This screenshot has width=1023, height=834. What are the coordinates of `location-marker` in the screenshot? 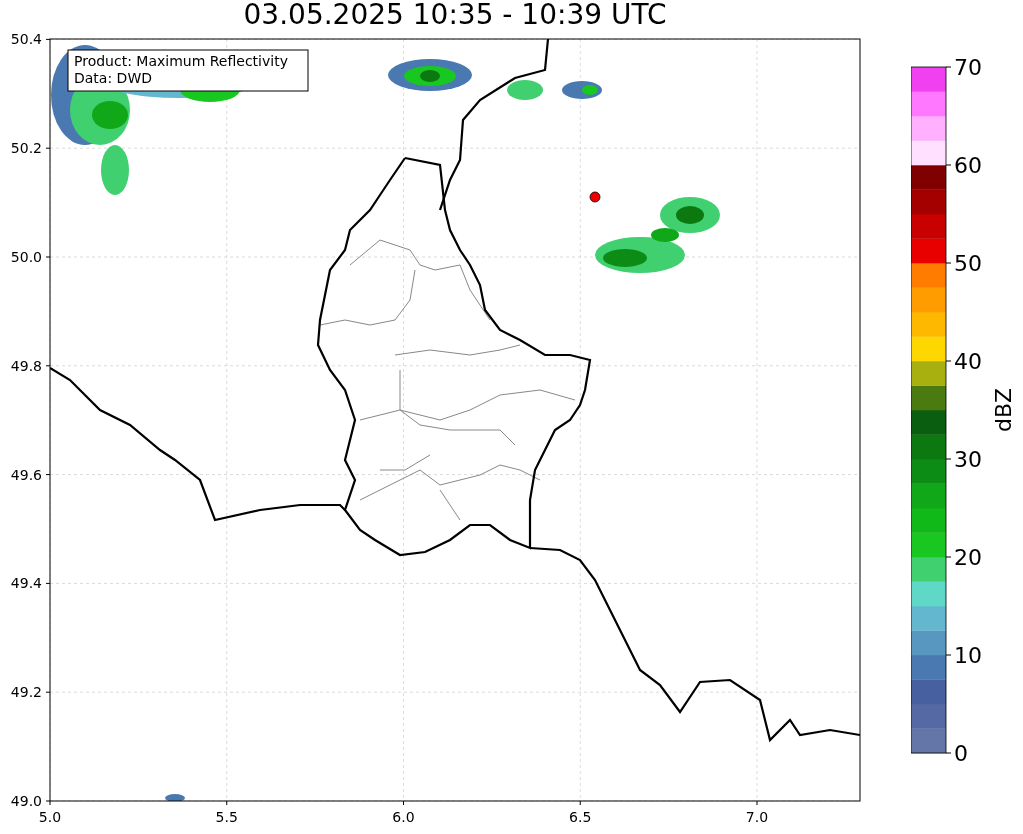 It's located at (595, 197).